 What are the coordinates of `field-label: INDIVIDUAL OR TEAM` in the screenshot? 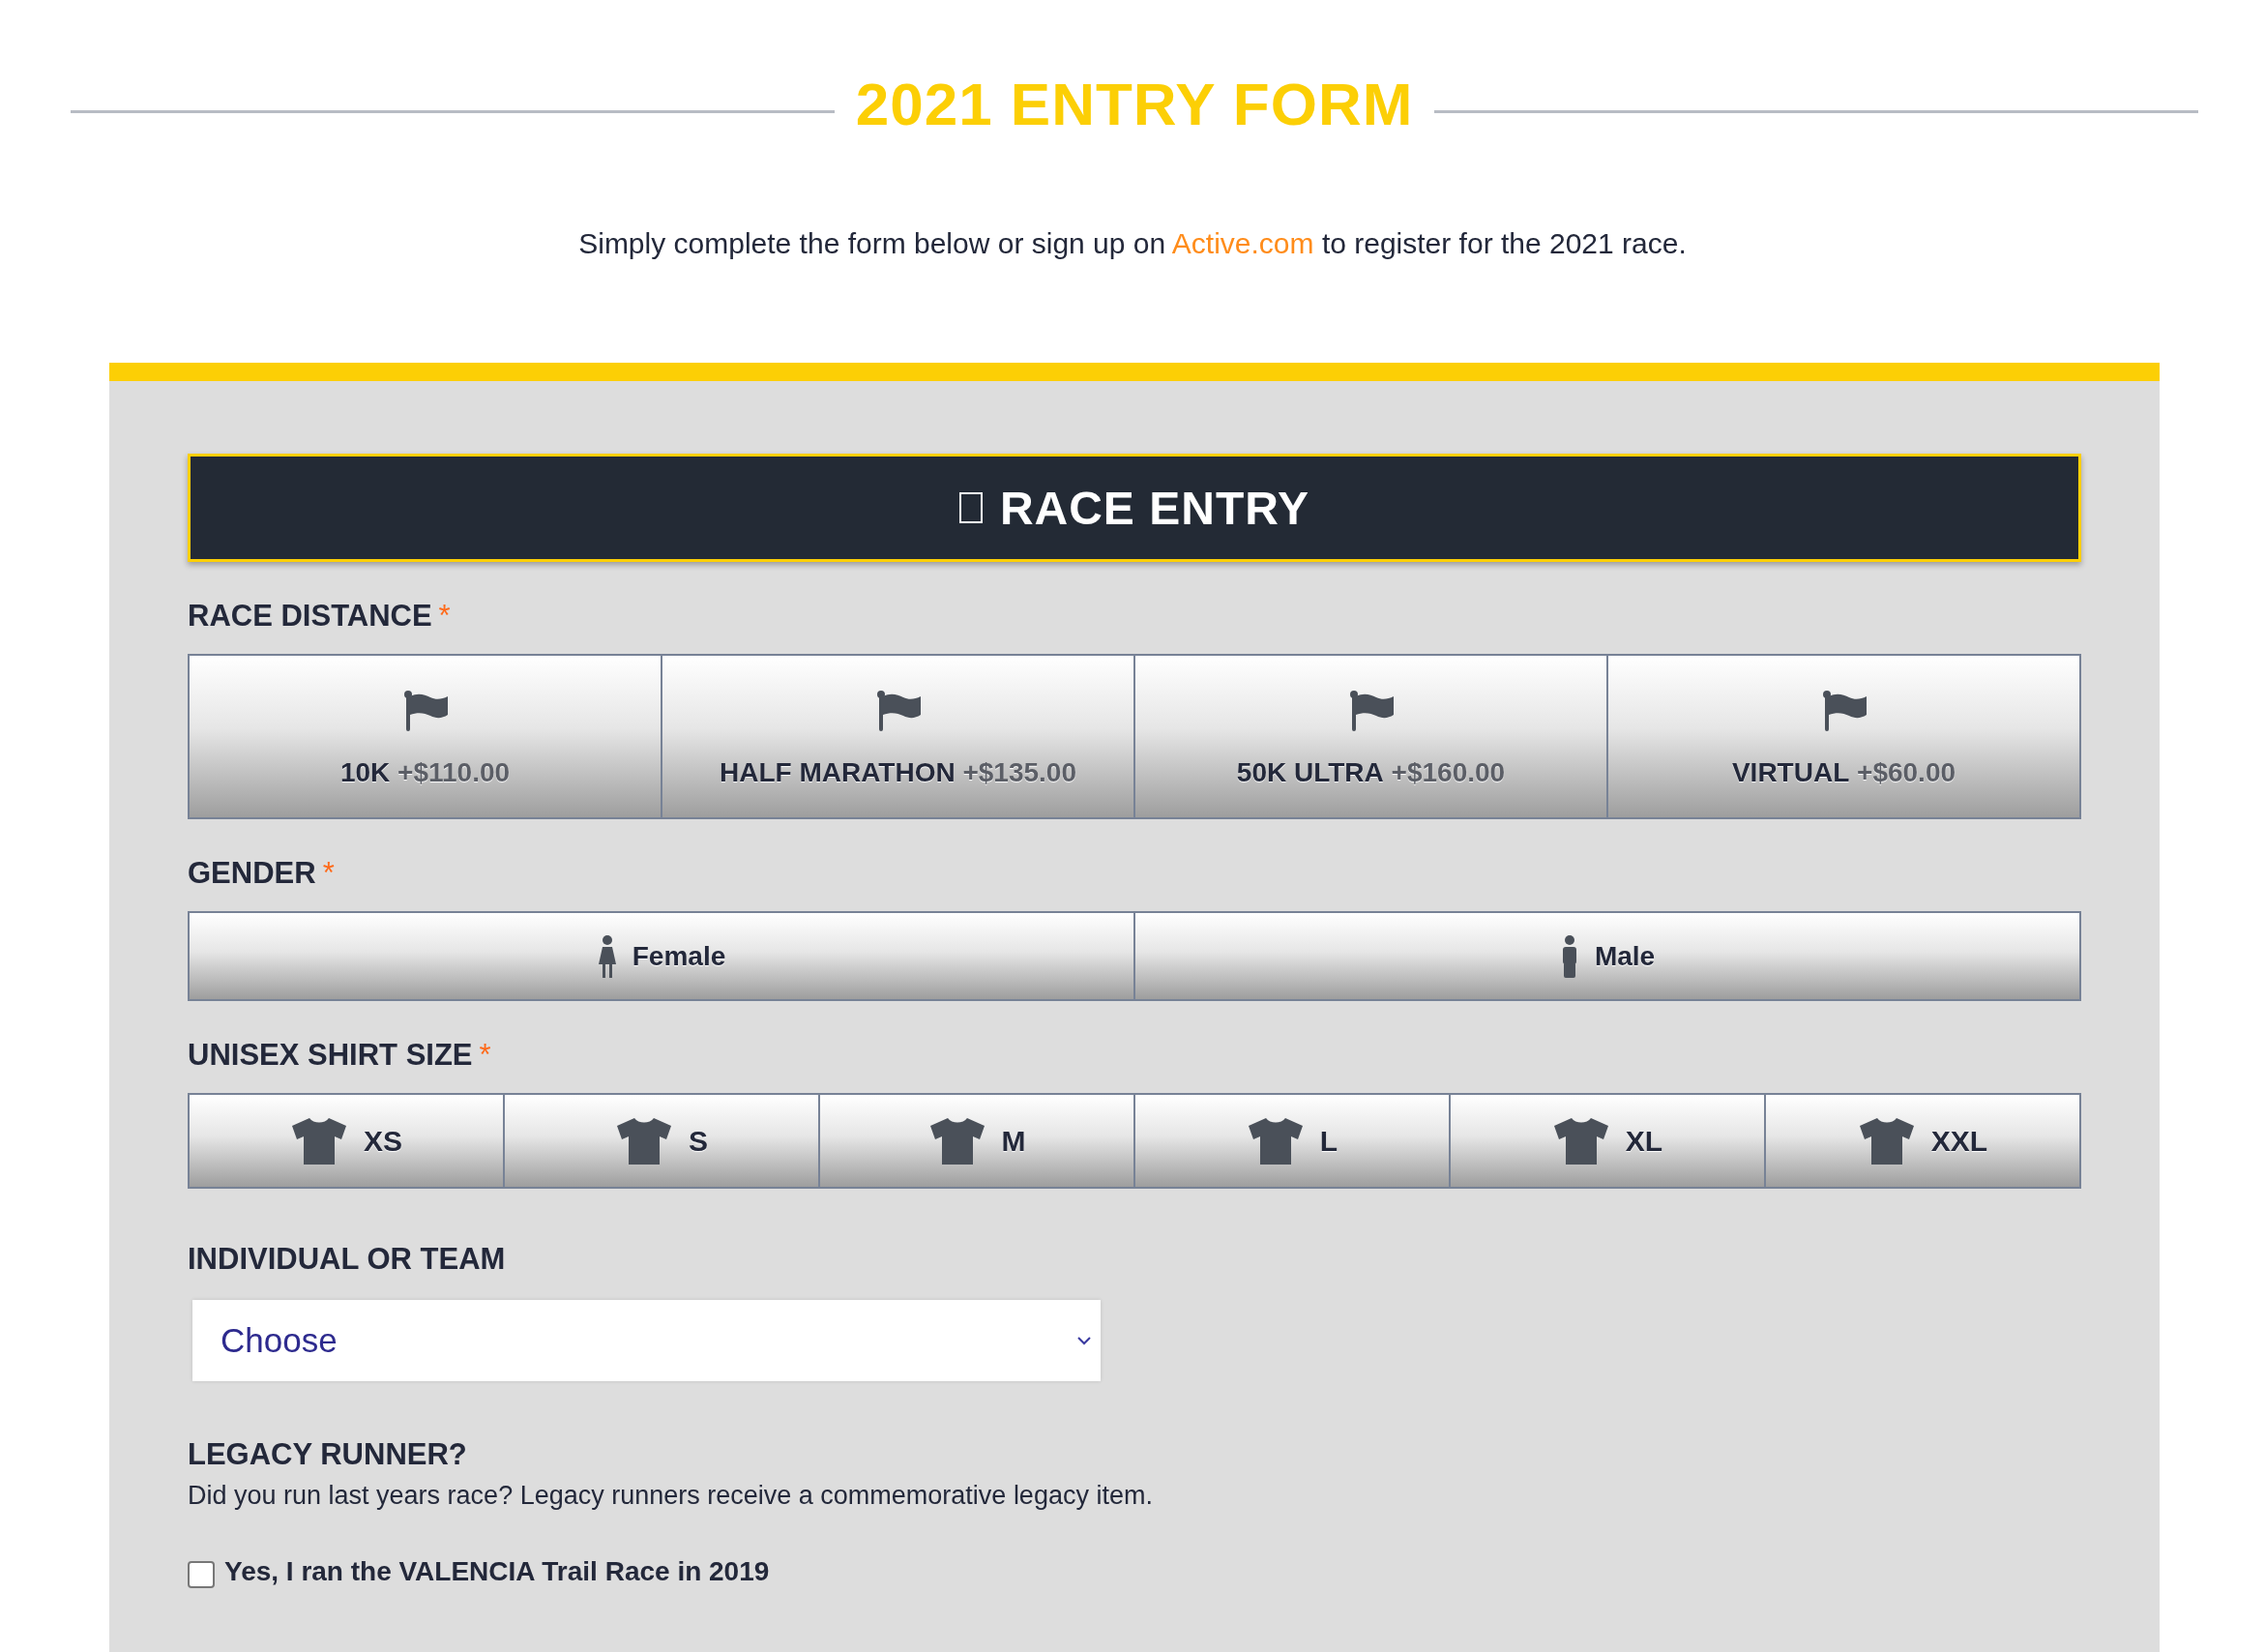 It's located at (347, 1259).